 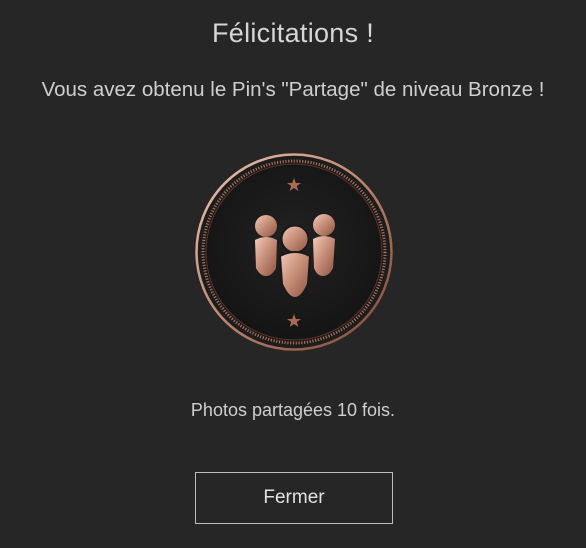 I want to click on bronze-badge-icon, so click(x=294, y=252).